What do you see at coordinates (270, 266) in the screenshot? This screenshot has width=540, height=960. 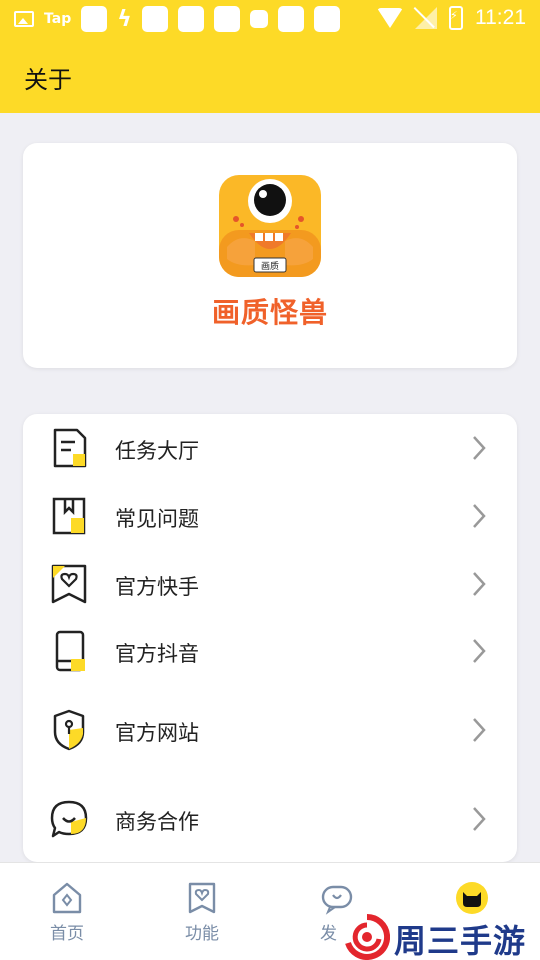 I see `logo-badge-text: 画质` at bounding box center [270, 266].